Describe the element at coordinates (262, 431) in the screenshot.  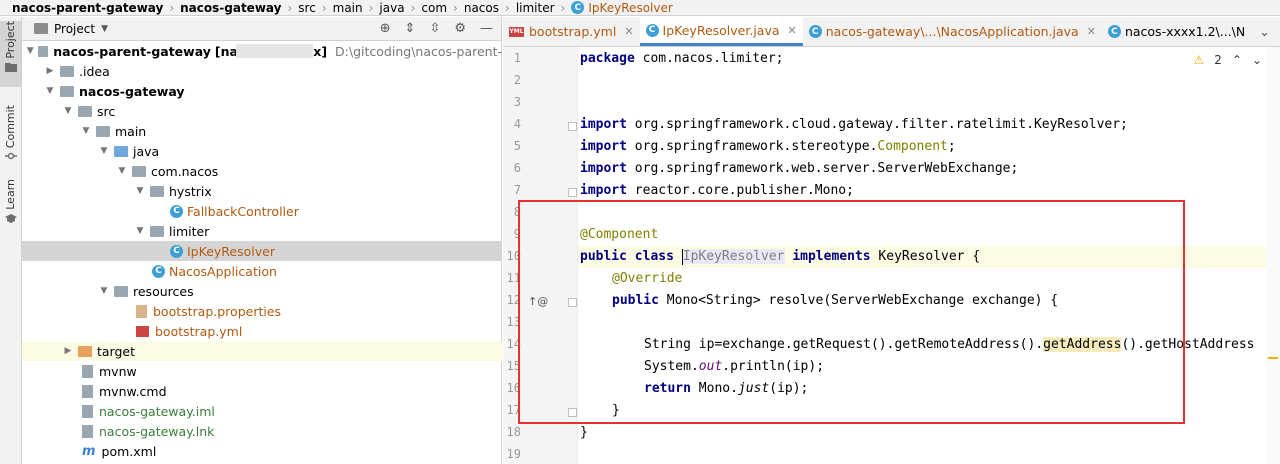
I see `tree-item: nacos-gateway.lnk` at that location.